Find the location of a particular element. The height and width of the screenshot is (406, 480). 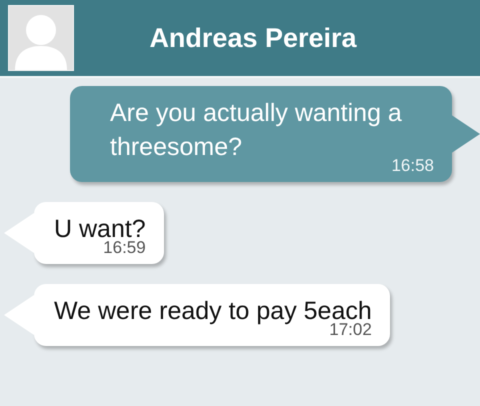

message-time: 16:59 is located at coordinates (124, 248).